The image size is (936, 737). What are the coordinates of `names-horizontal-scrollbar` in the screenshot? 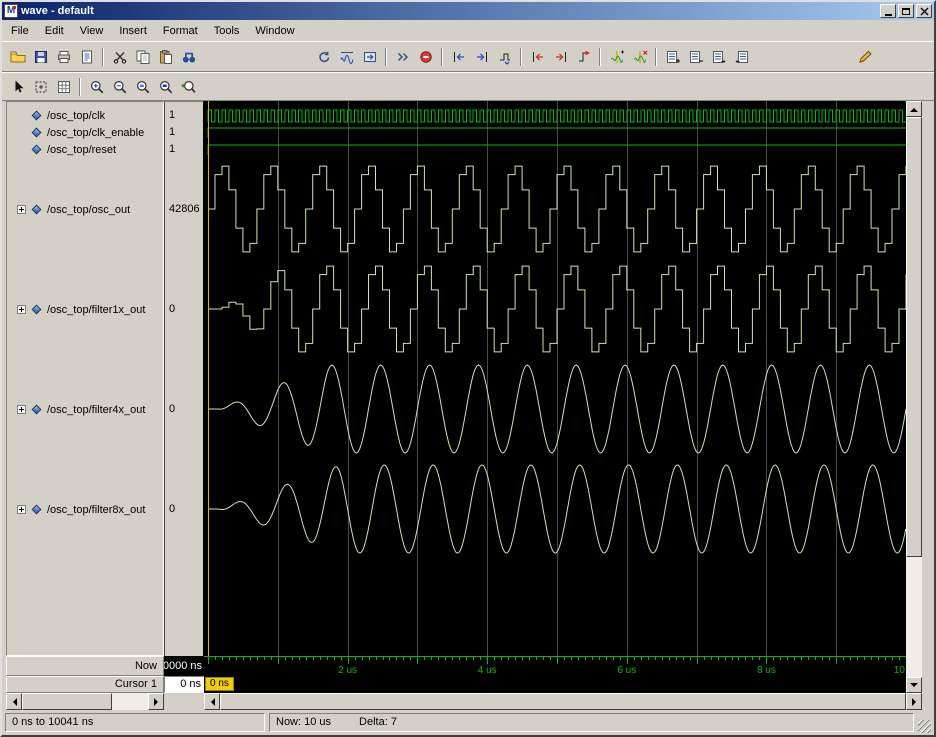 It's located at (85, 701).